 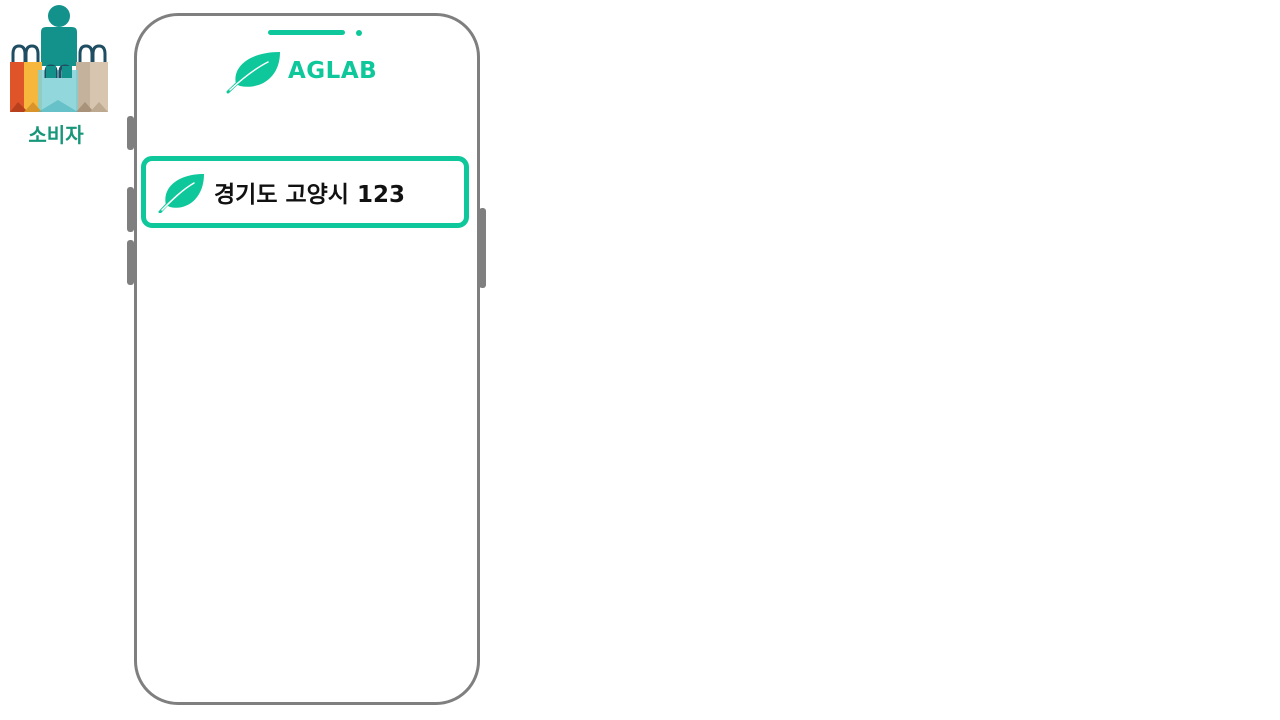 What do you see at coordinates (333, 71) in the screenshot?
I see `brand-name: AGLAB` at bounding box center [333, 71].